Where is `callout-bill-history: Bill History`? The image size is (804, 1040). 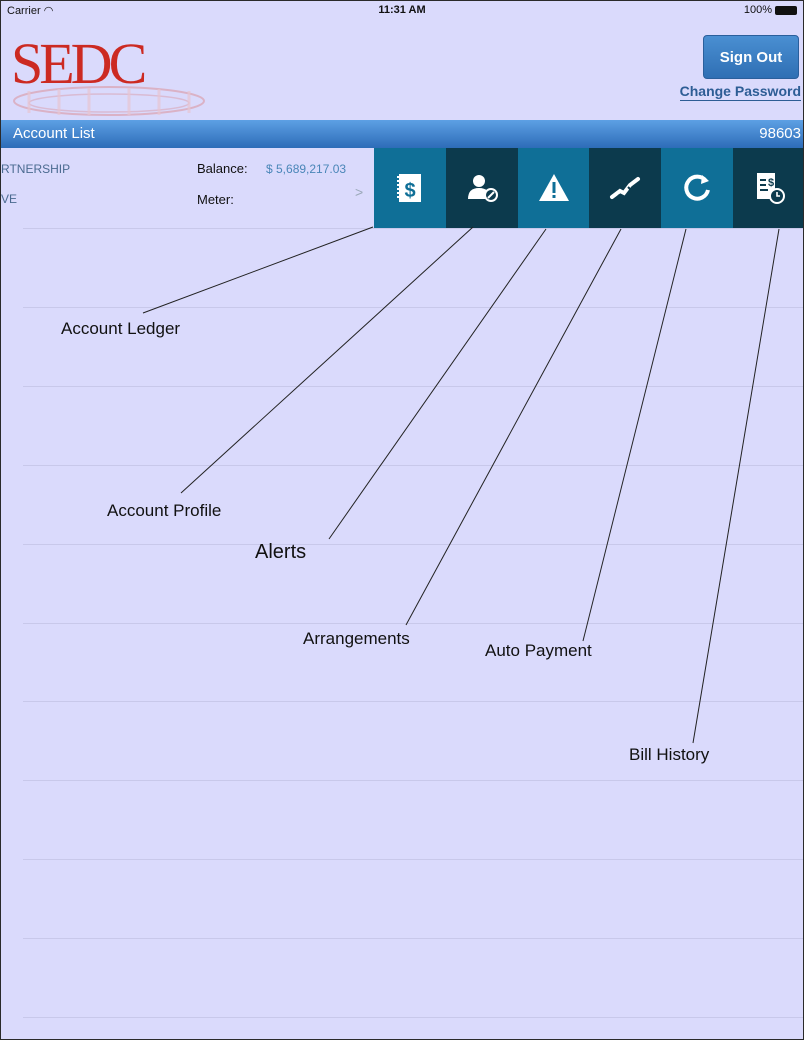 callout-bill-history: Bill History is located at coordinates (669, 754).